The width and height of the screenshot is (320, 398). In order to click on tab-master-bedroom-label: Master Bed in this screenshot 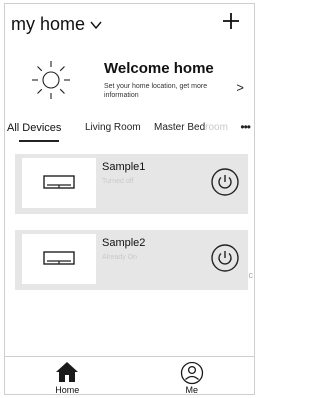, I will do `click(180, 127)`.